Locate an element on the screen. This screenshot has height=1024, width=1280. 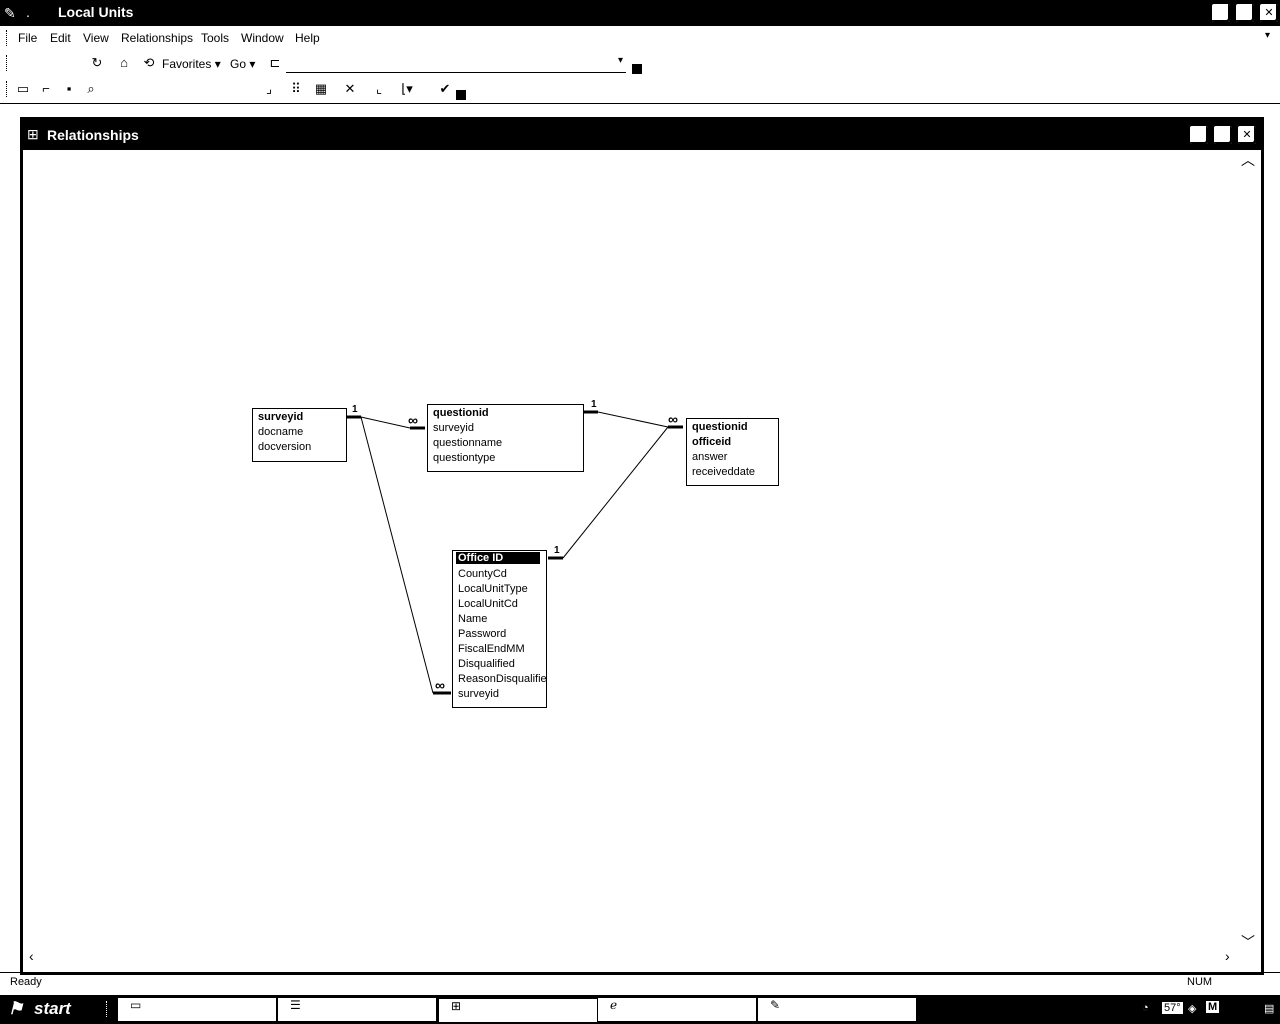
address-input is located at coordinates (456, 64).